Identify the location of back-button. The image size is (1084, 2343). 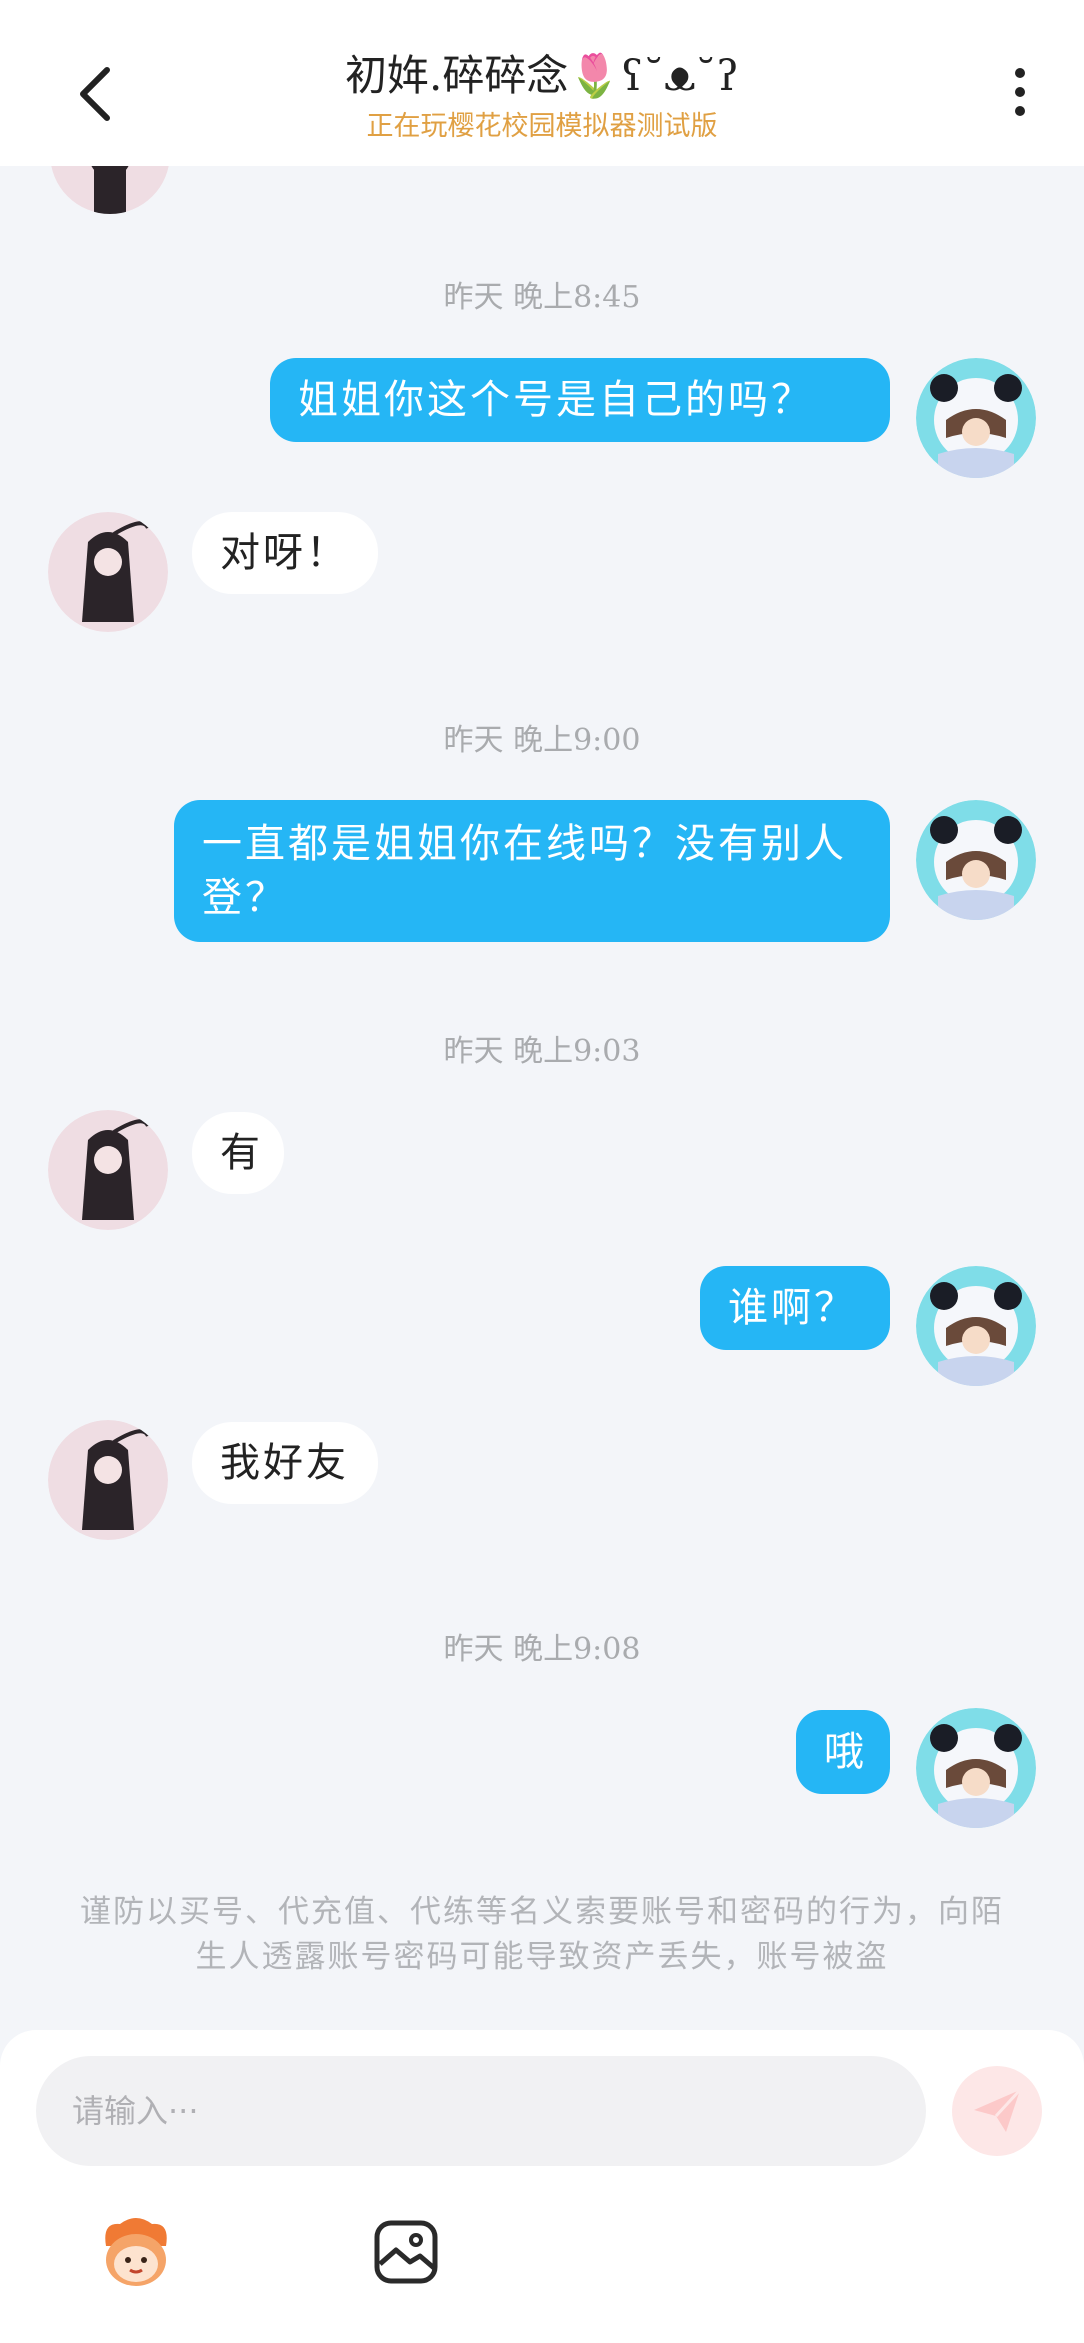
(95, 94).